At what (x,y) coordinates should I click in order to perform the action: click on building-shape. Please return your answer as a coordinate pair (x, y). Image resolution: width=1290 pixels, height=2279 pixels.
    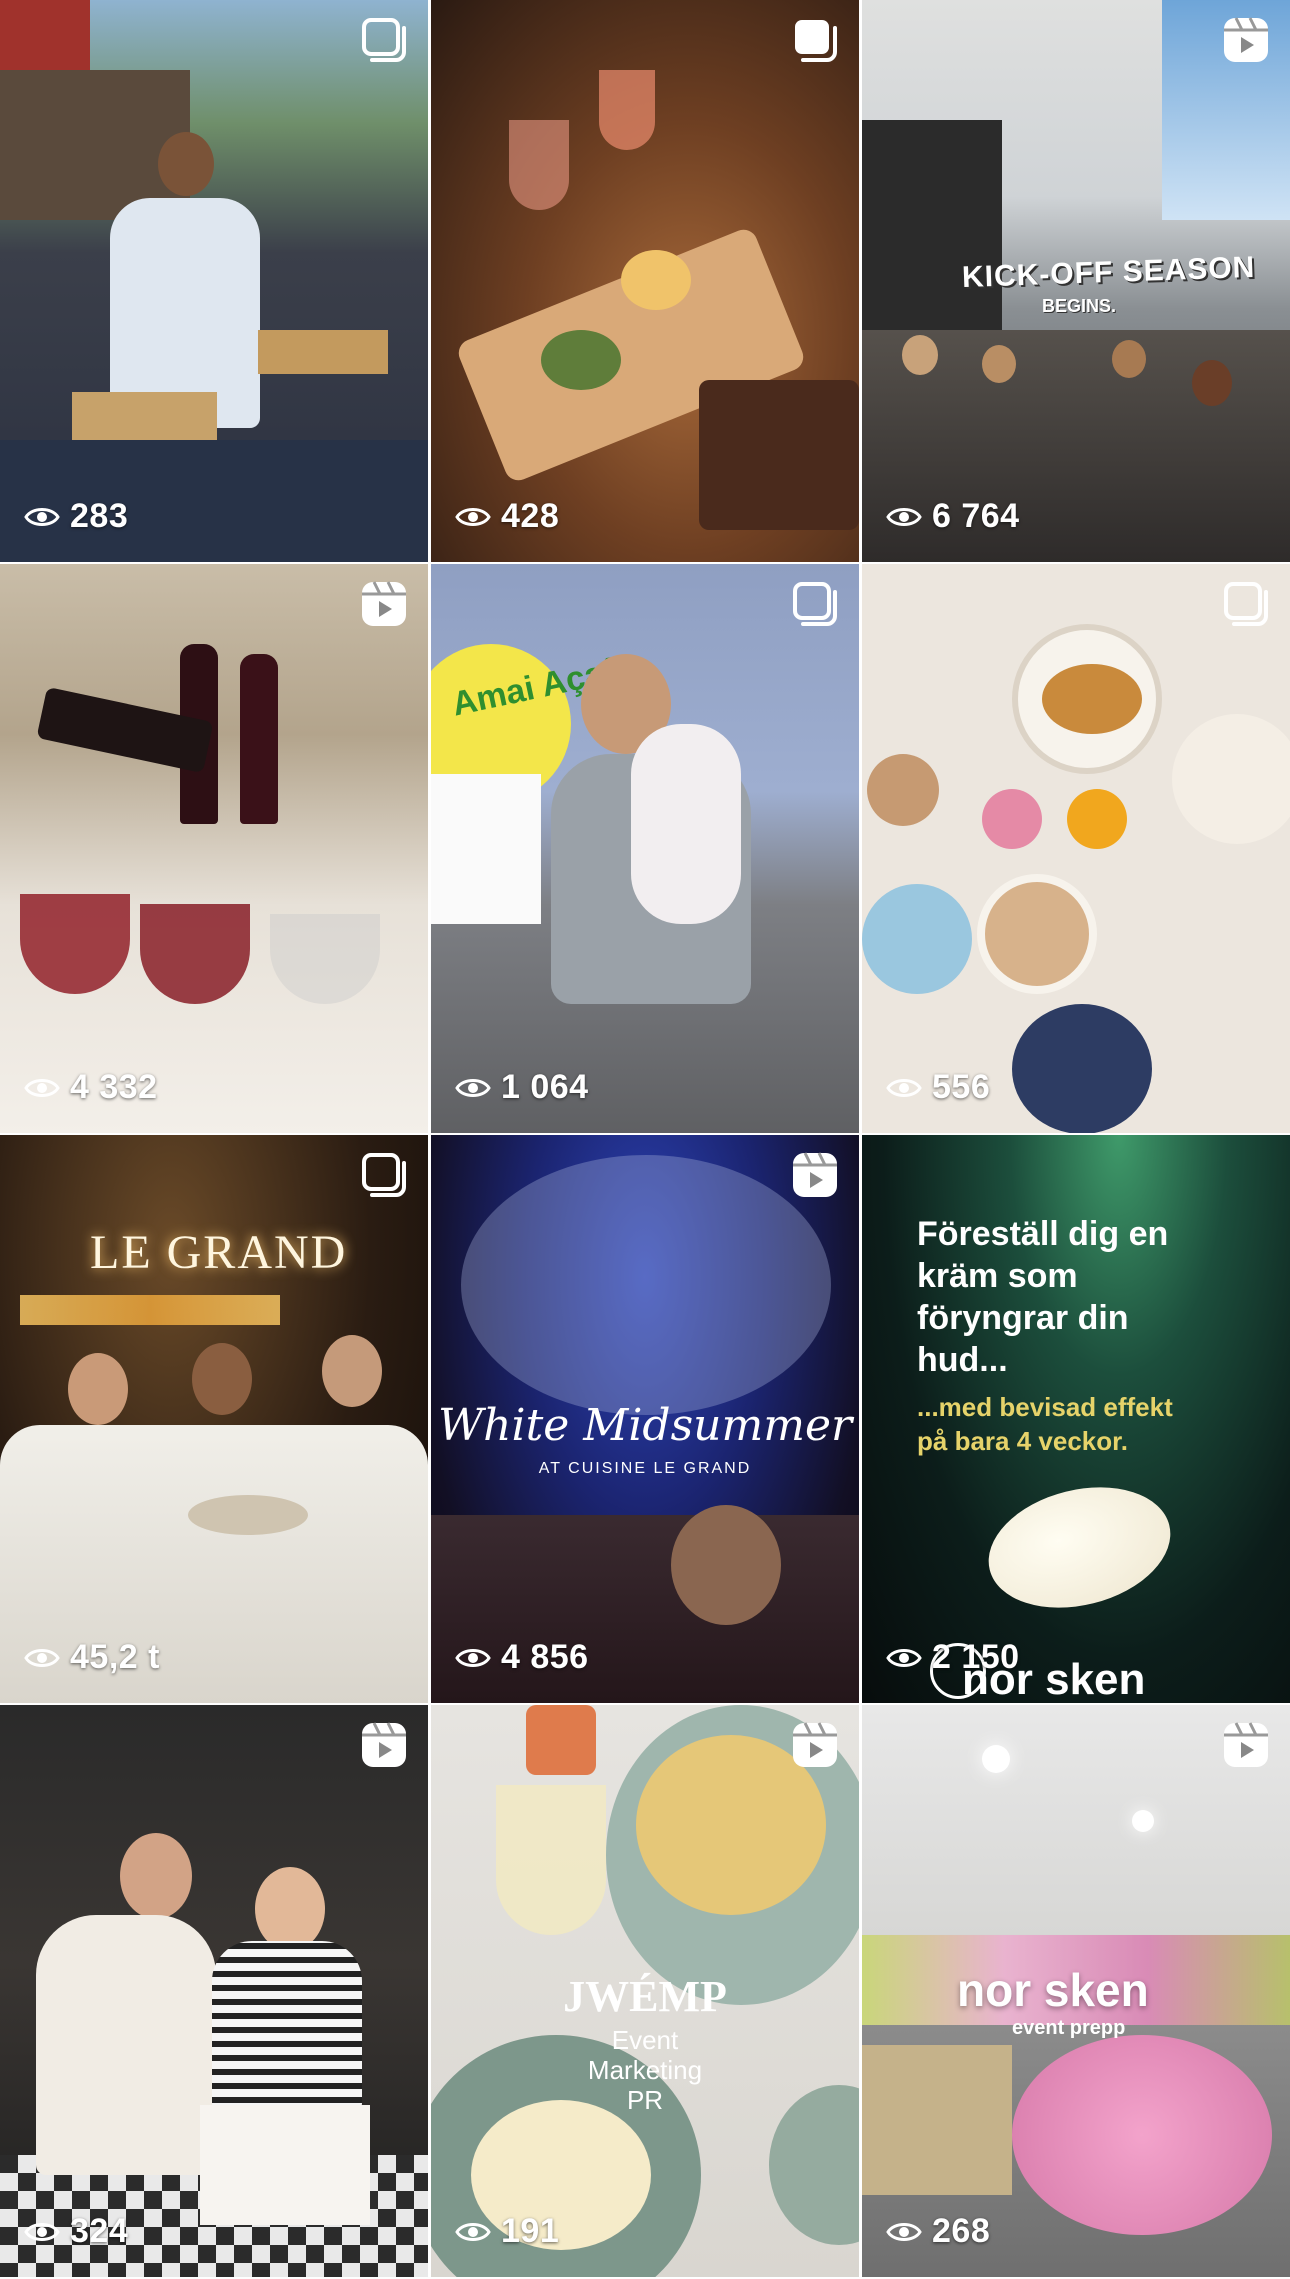
    Looking at the image, I should click on (45, 40).